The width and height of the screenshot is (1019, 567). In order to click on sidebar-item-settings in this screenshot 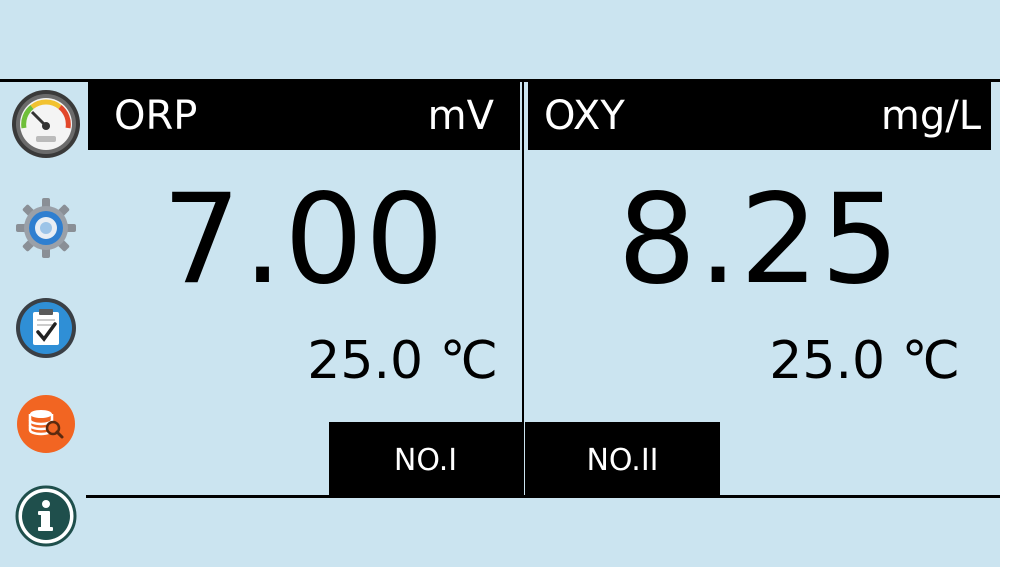, I will do `click(46, 228)`.